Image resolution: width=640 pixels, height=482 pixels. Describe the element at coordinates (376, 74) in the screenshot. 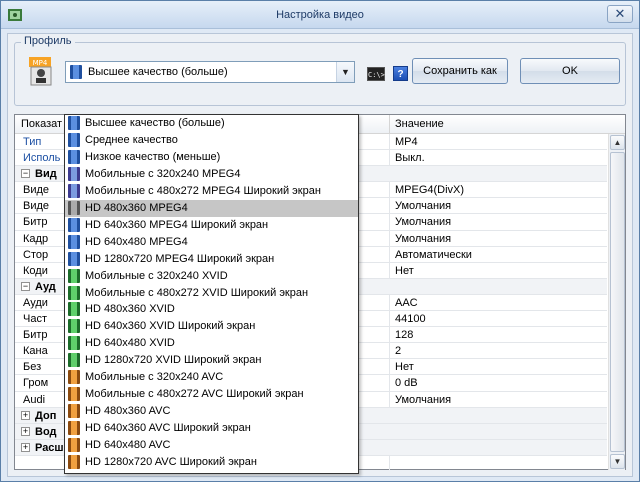

I see `command-line-button: C:\>` at that location.